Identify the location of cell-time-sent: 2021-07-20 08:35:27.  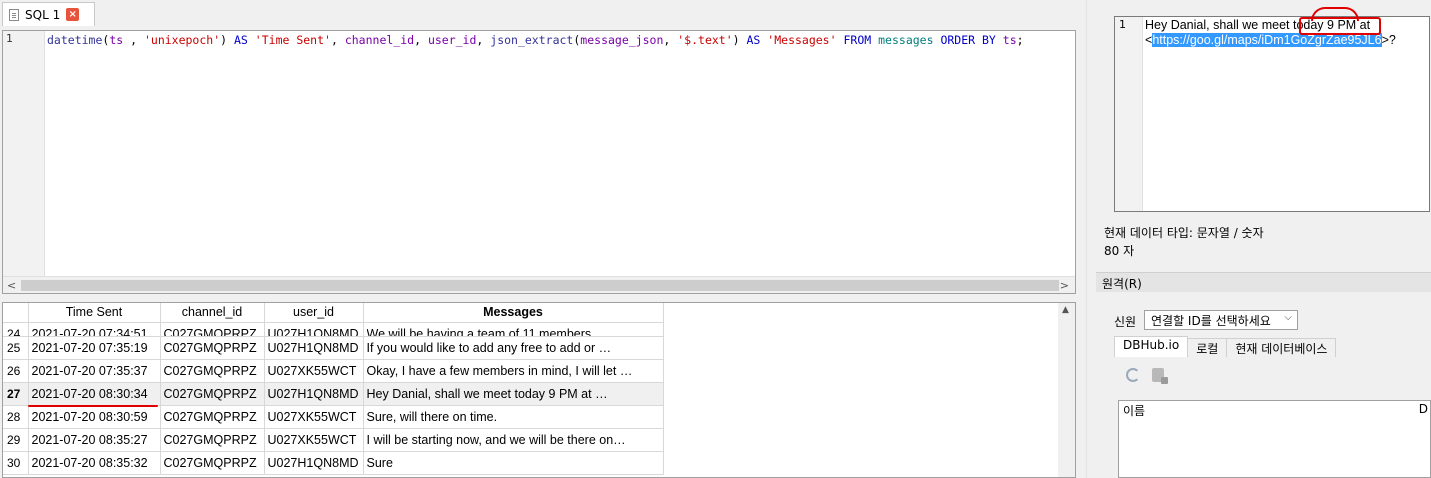
(94, 440).